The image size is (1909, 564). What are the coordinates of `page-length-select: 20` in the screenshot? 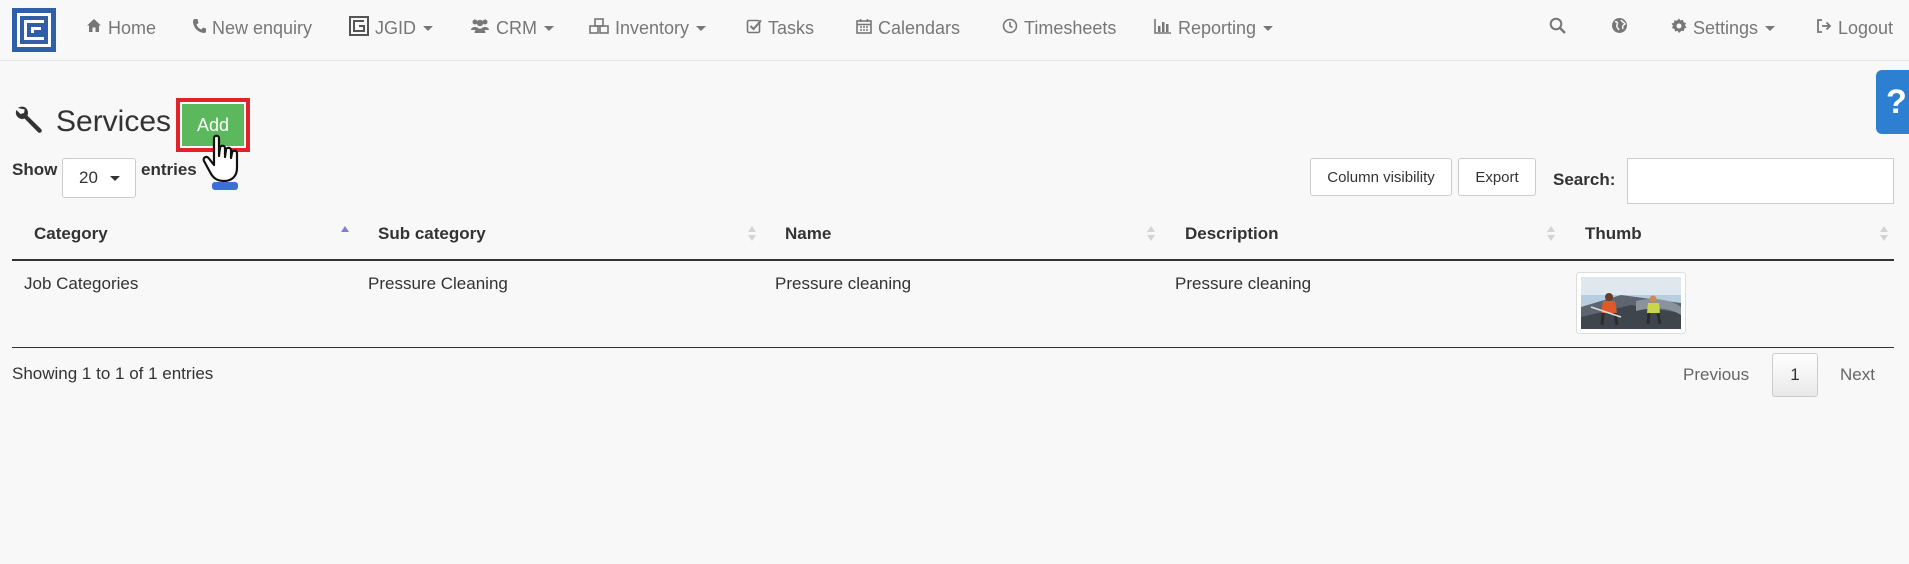 It's located at (99, 178).